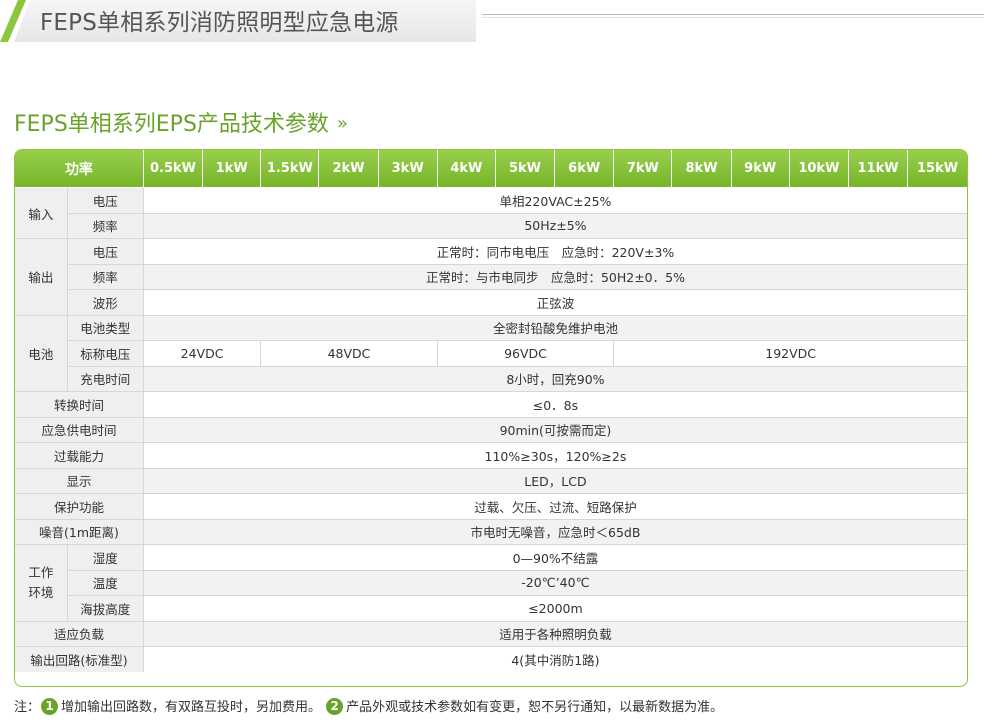 The height and width of the screenshot is (722, 984). Describe the element at coordinates (733, 17) in the screenshot. I see `banner-divider-shadow` at that location.